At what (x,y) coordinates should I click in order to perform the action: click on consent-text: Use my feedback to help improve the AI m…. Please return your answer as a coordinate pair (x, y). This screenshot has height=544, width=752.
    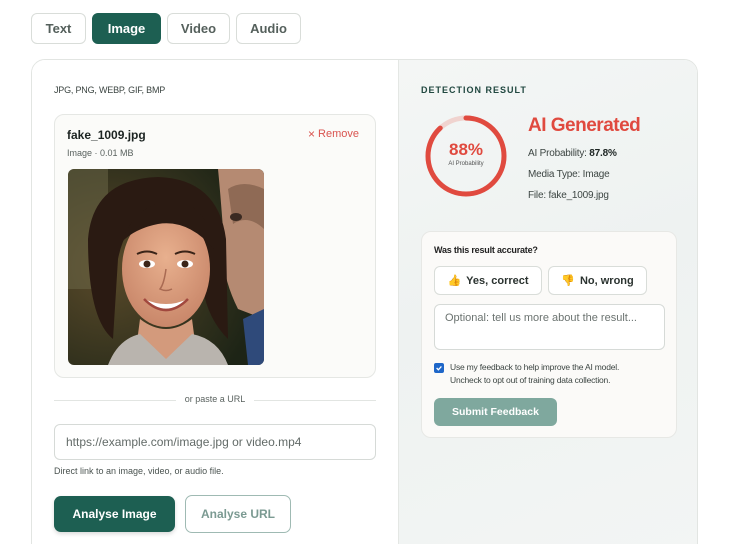
    Looking at the image, I should click on (557, 374).